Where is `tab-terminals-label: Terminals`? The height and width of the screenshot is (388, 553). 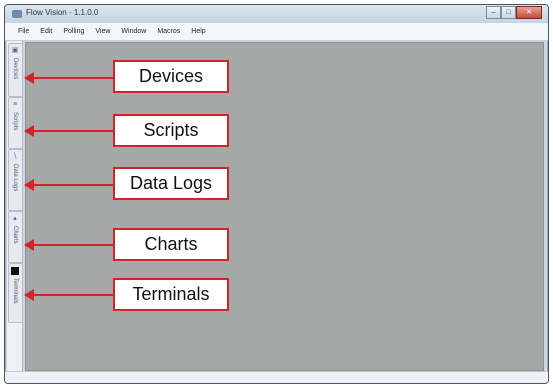
tab-terminals-label: Terminals is located at coordinates (15, 291).